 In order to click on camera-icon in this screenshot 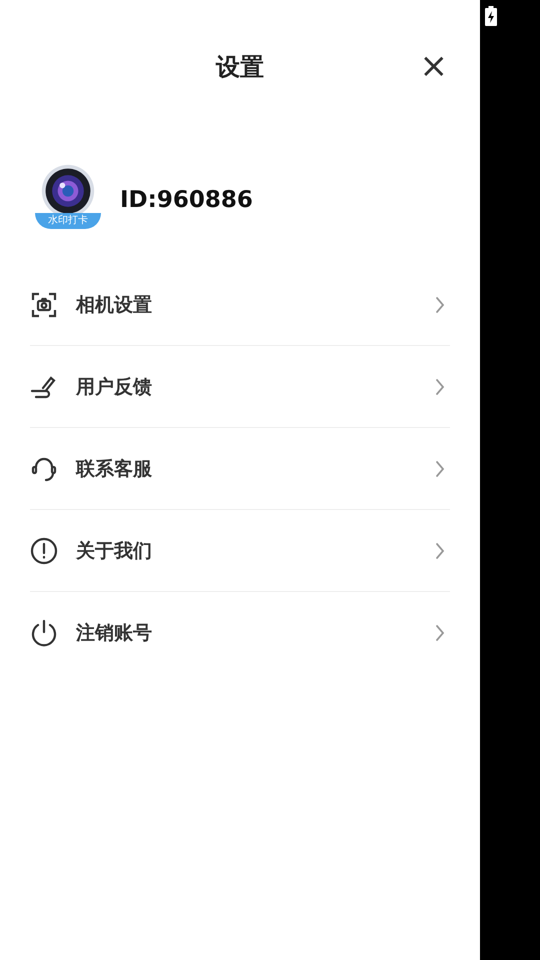, I will do `click(44, 304)`.